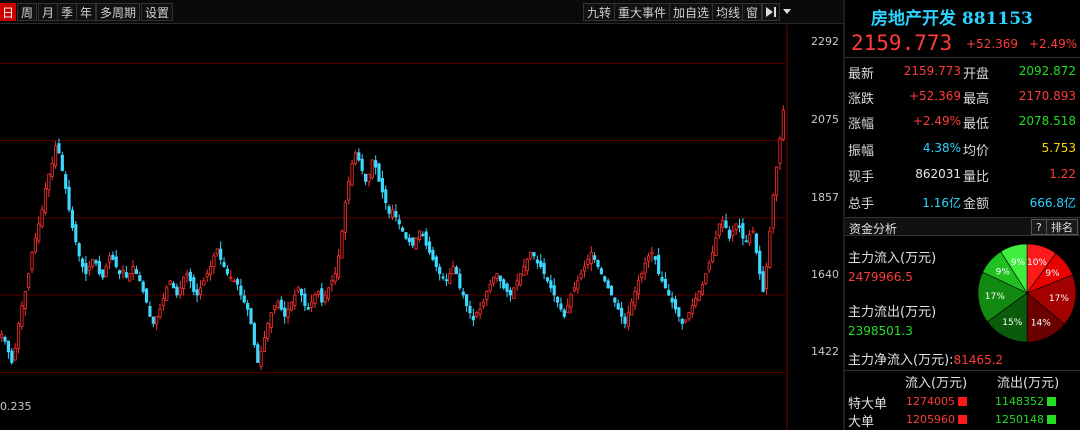 The image size is (1080, 430). Describe the element at coordinates (976, 74) in the screenshot. I see `quote-label: 开盘` at that location.